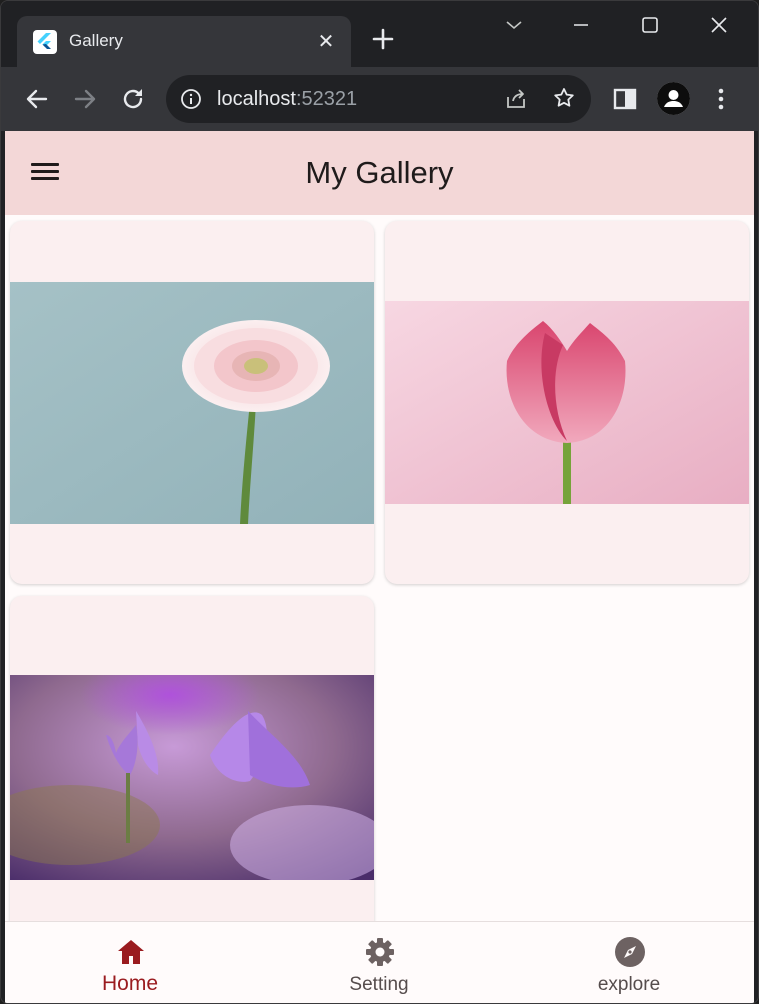  Describe the element at coordinates (133, 99) in the screenshot. I see `reload-icon` at that location.